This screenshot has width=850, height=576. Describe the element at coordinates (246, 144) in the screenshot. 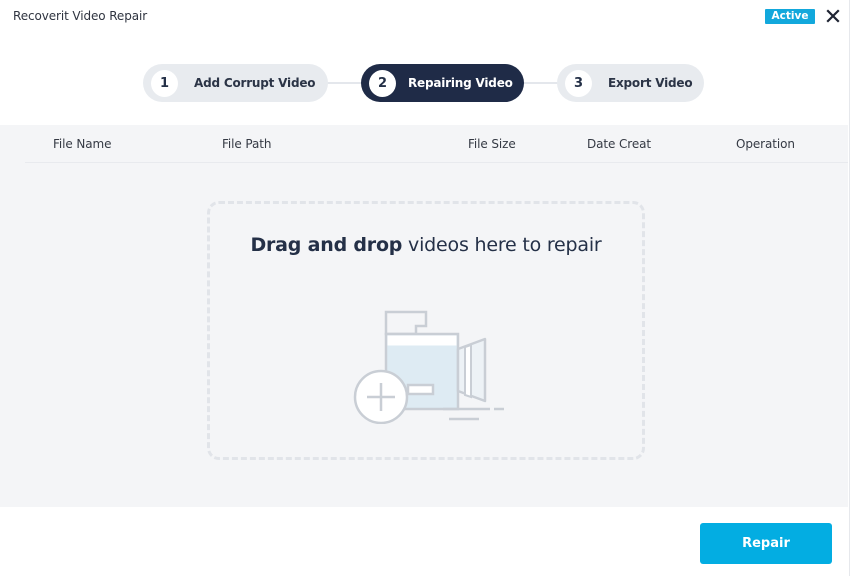

I see `column-header-file-path: File Path` at that location.